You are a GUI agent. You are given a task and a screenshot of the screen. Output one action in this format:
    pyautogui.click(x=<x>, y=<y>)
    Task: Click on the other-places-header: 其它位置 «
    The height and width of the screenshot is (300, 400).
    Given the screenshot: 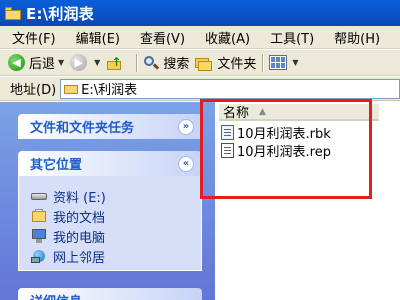 What is the action you would take?
    pyautogui.click(x=110, y=163)
    